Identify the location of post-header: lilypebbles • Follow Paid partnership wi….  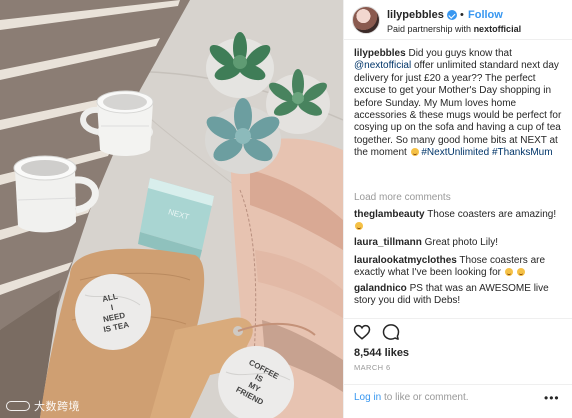
(458, 20).